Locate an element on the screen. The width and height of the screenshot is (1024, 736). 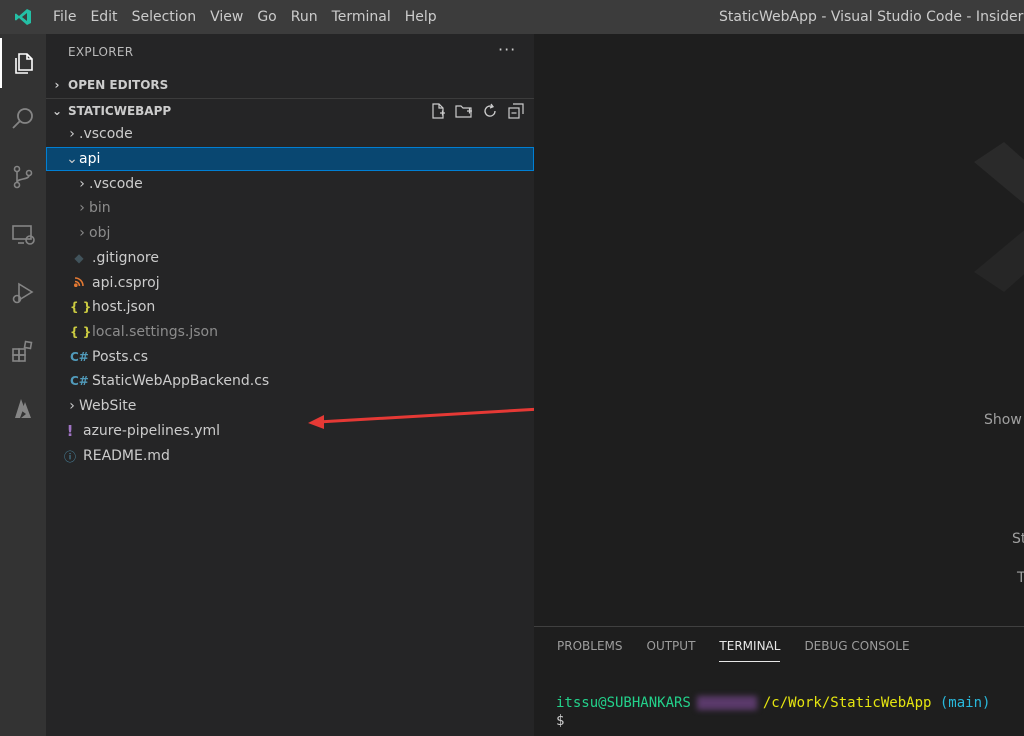
azure-icon is located at coordinates (23, 409).